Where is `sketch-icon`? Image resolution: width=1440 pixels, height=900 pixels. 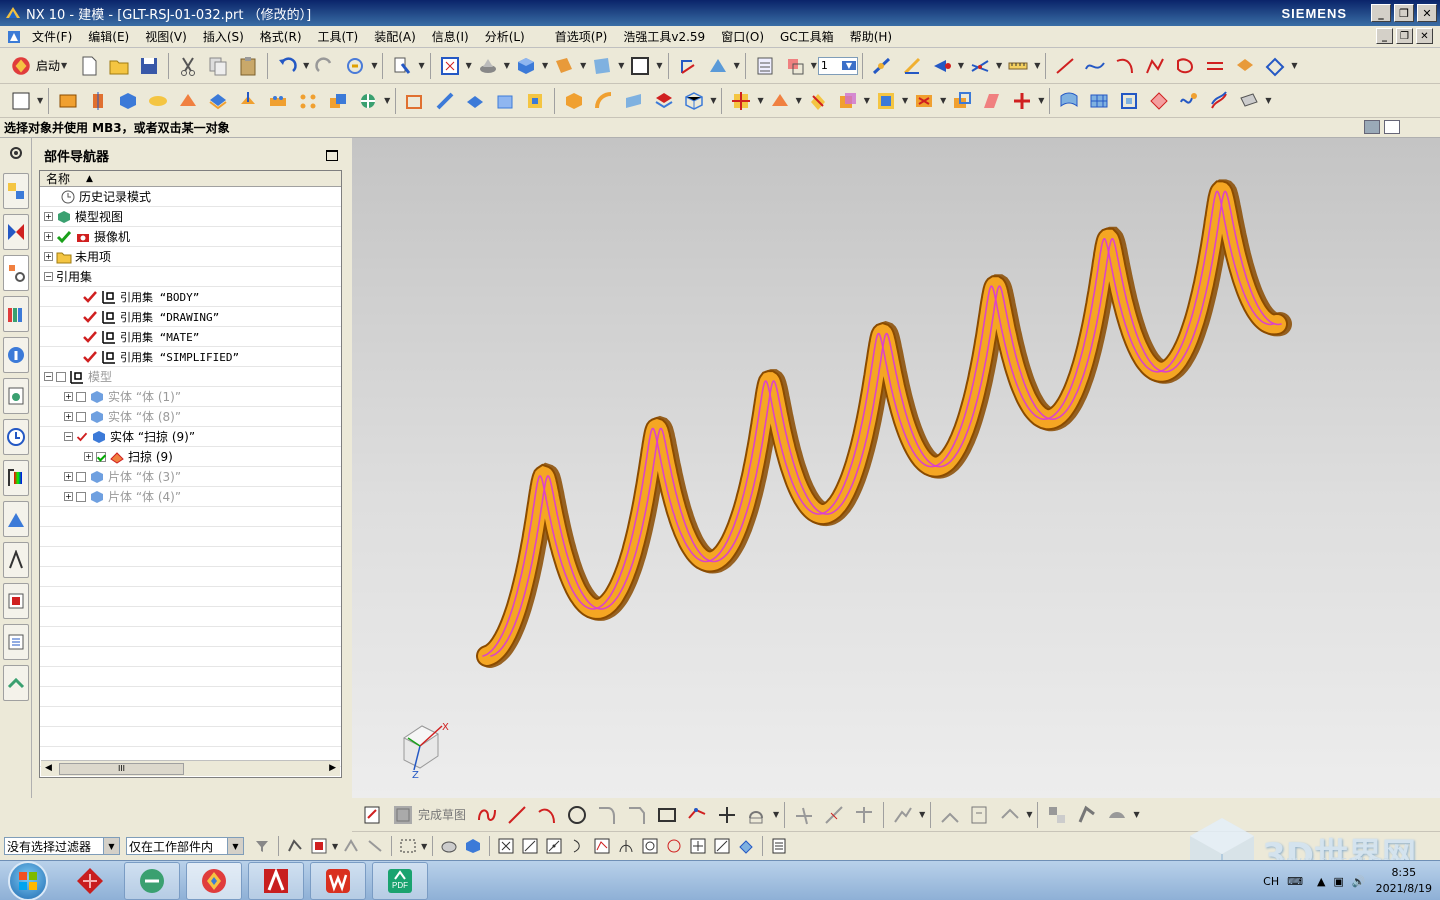
sketch-icon is located at coordinates (21, 101).